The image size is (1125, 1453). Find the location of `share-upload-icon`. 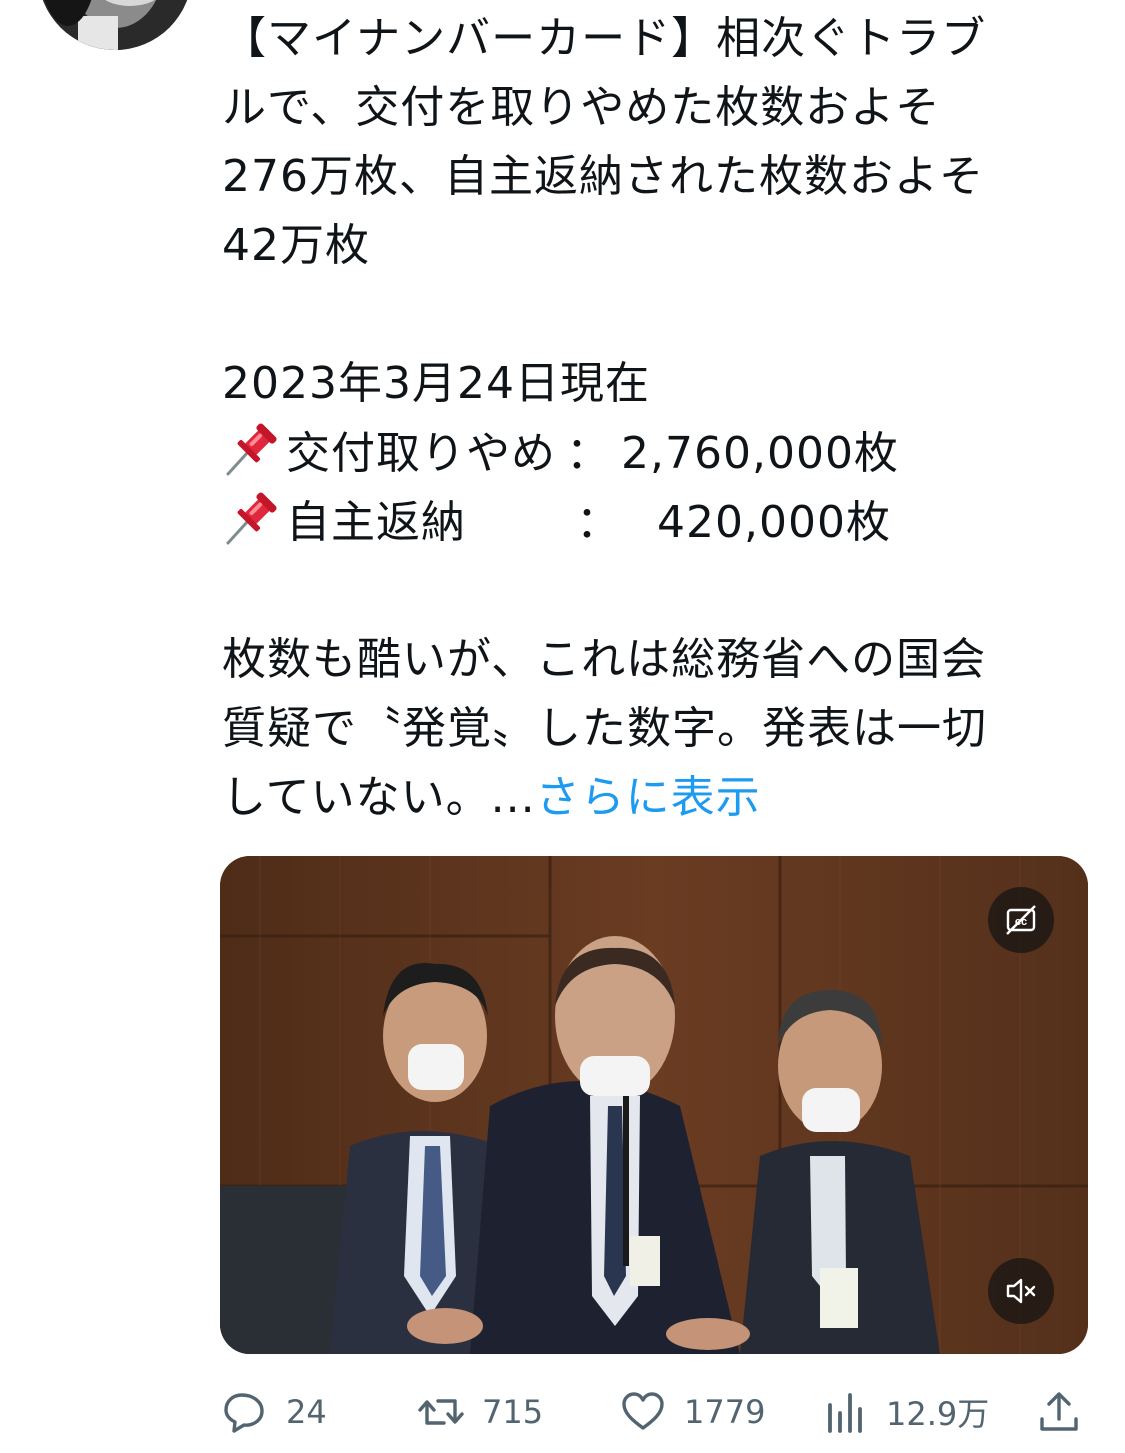

share-upload-icon is located at coordinates (1059, 1411).